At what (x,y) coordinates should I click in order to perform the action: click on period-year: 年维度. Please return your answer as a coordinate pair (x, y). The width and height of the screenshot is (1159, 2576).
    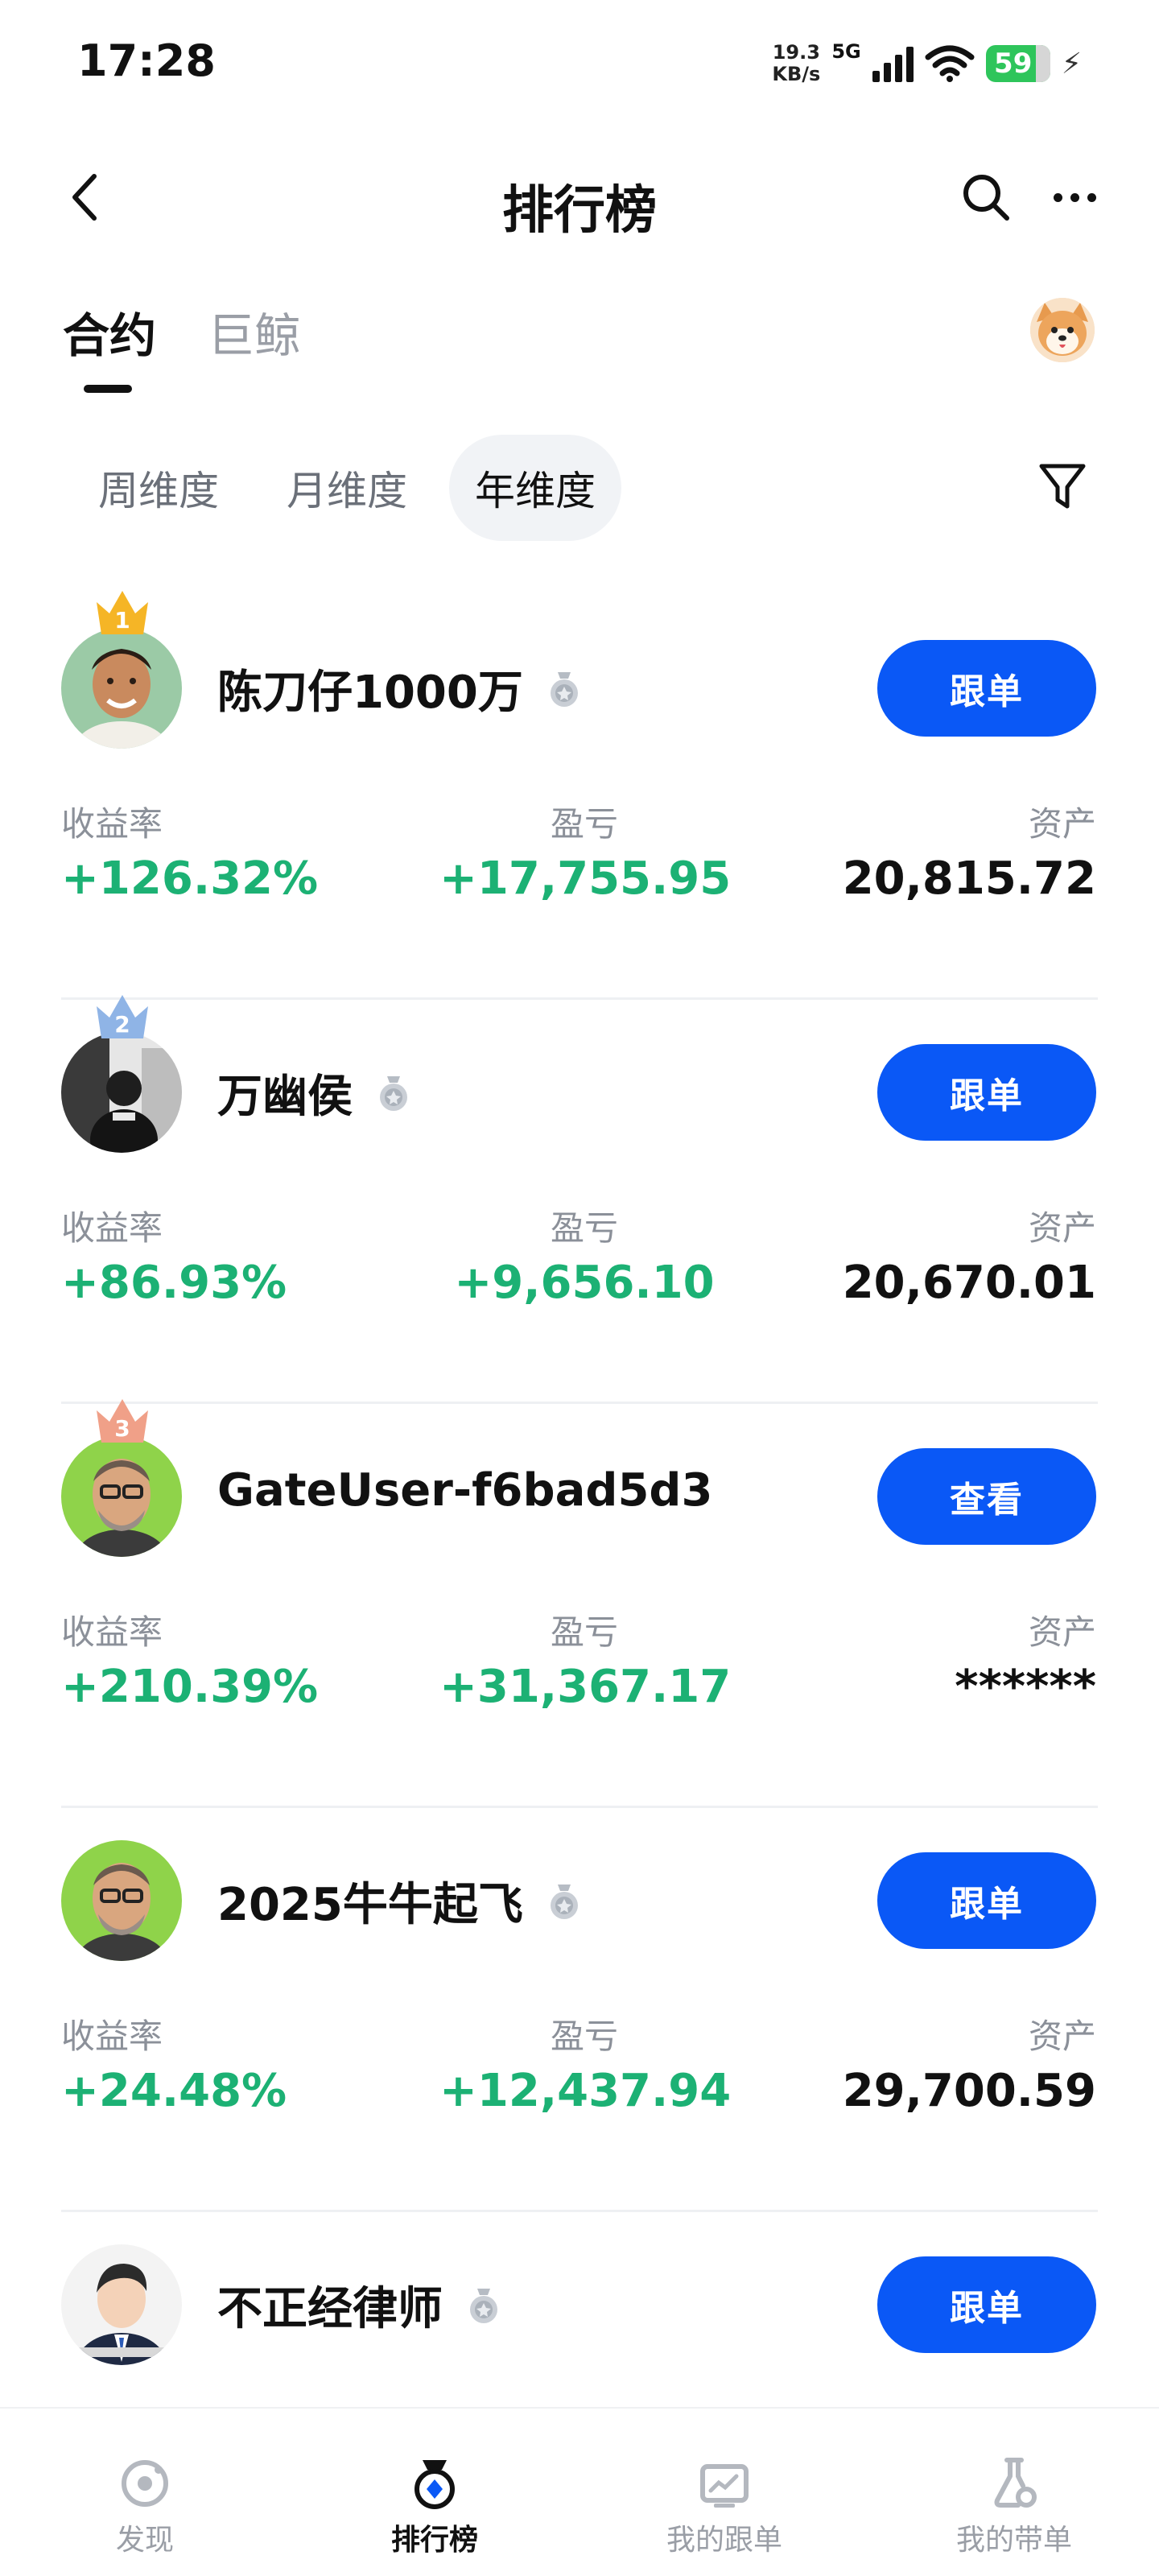
    Looking at the image, I should click on (535, 488).